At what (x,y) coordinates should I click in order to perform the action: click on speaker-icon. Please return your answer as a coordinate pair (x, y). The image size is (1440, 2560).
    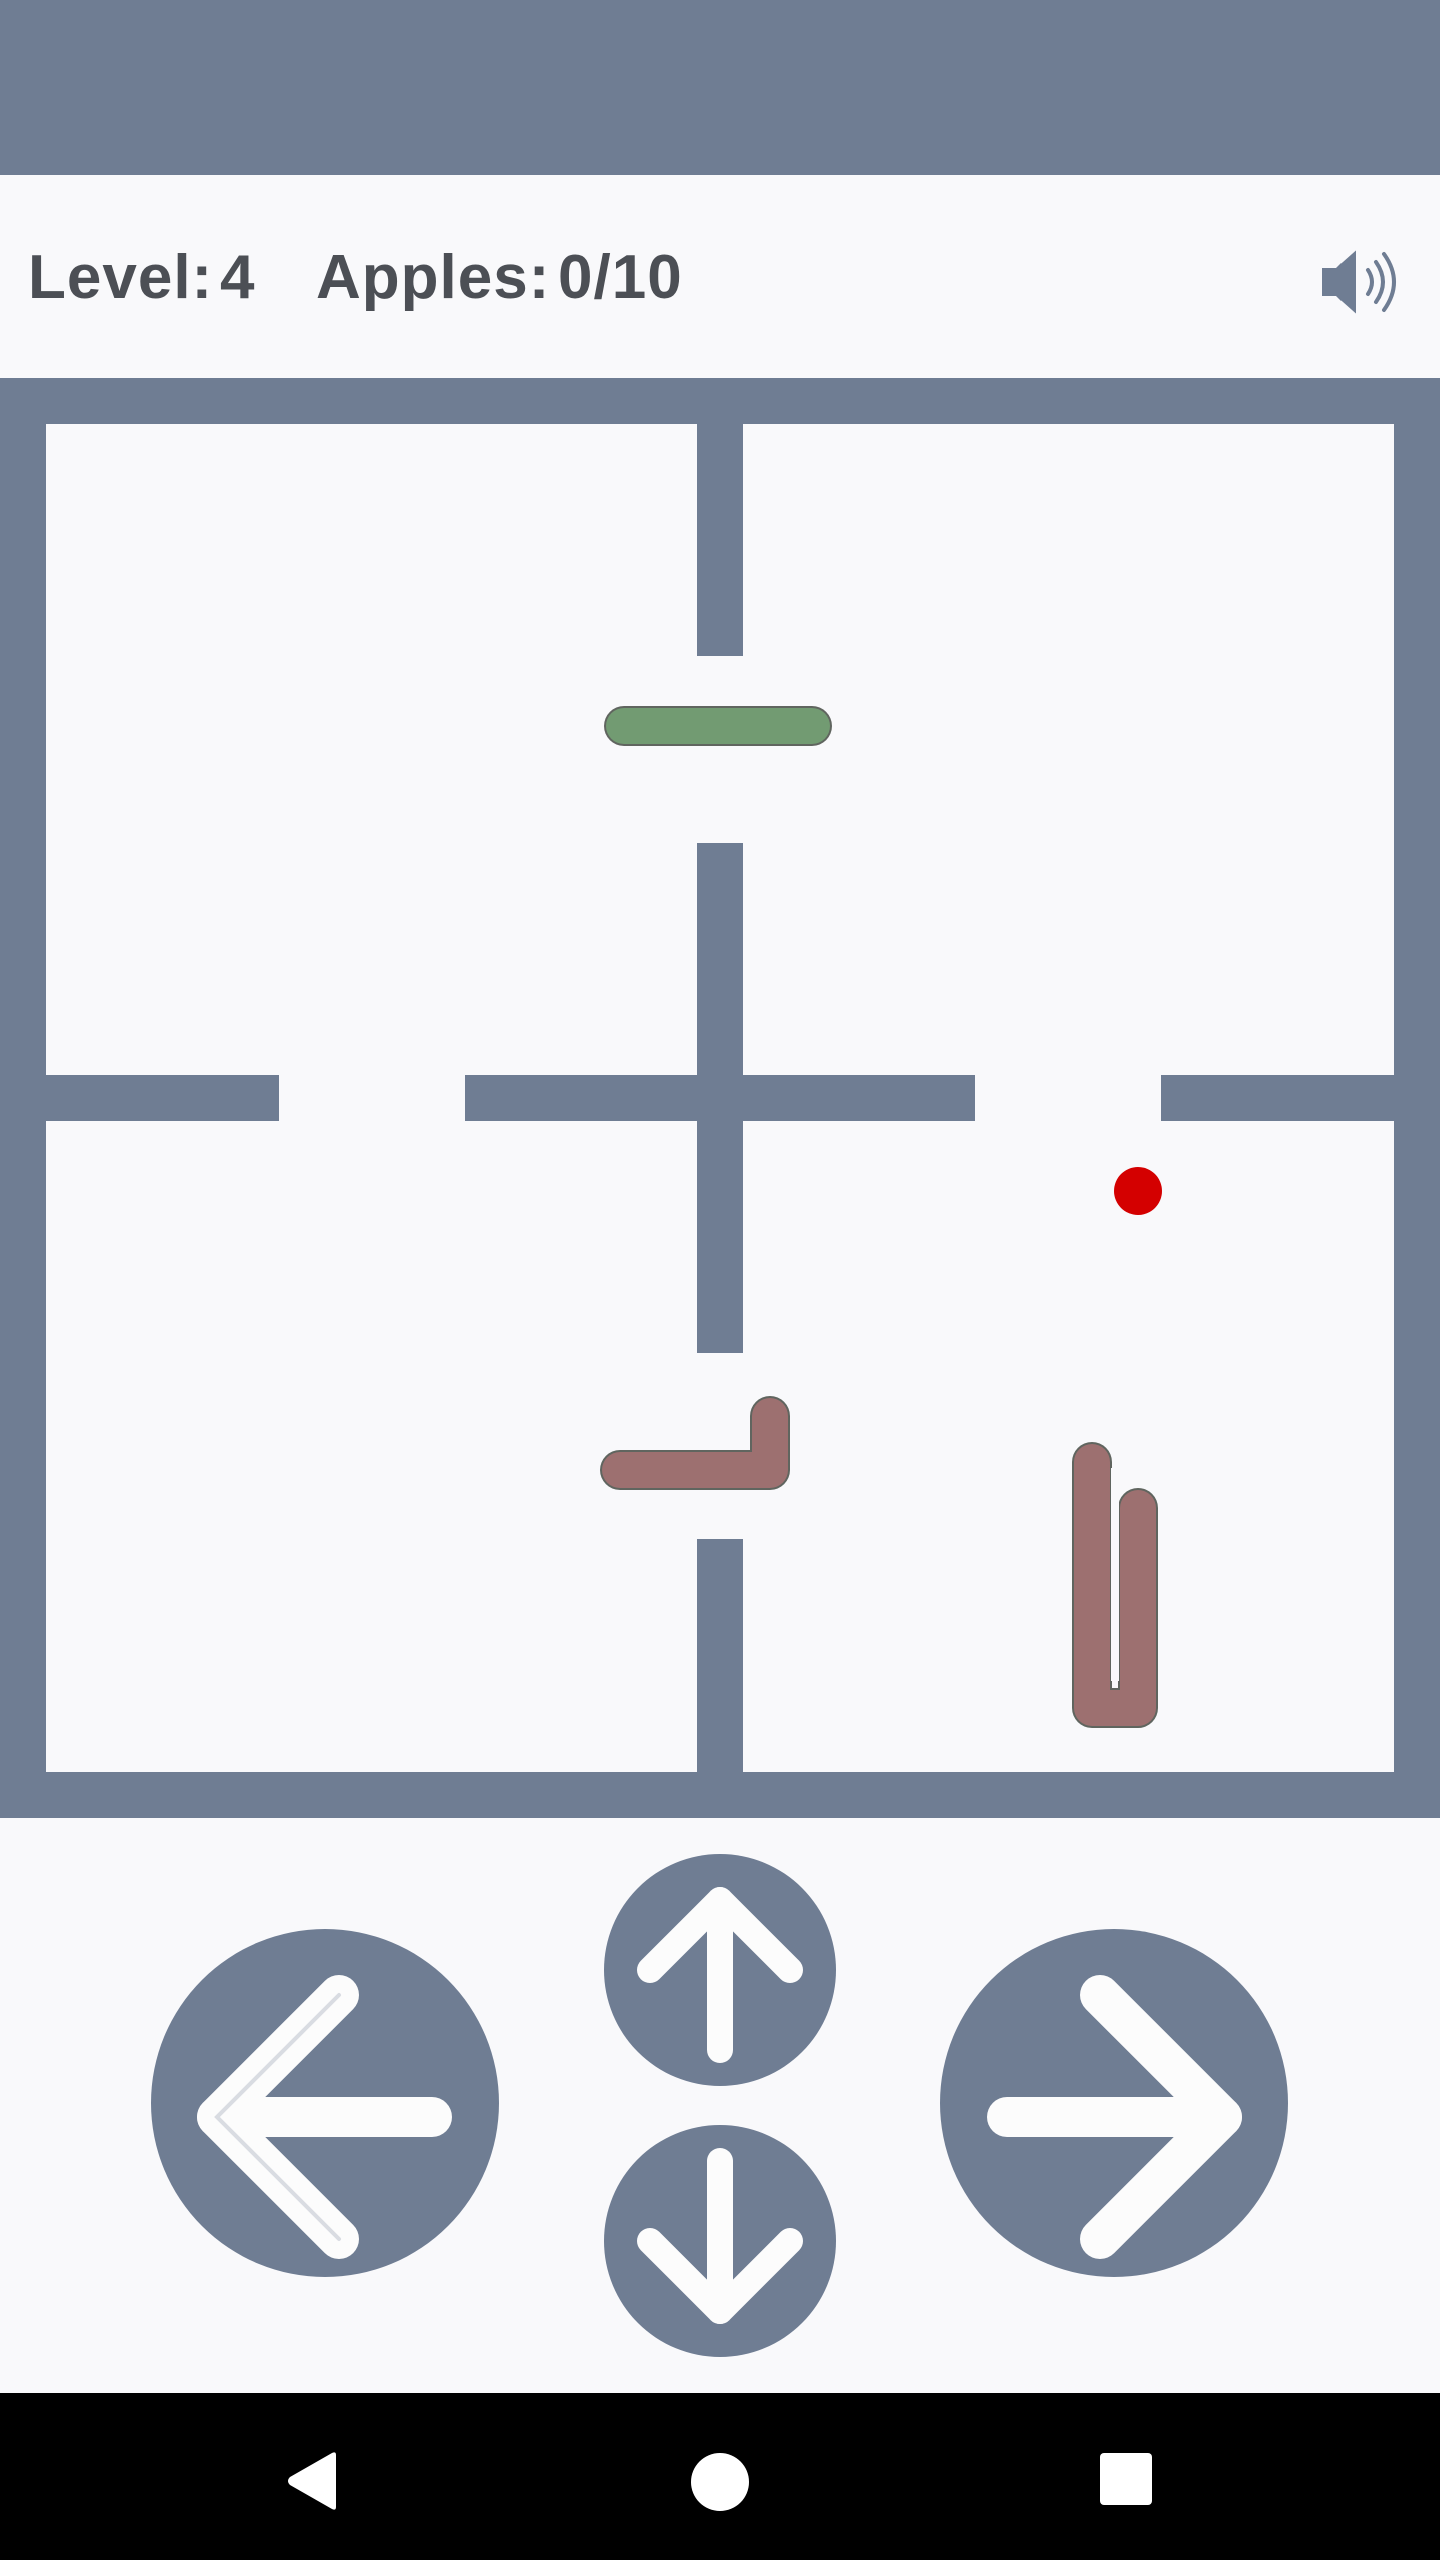
    Looking at the image, I should click on (1359, 282).